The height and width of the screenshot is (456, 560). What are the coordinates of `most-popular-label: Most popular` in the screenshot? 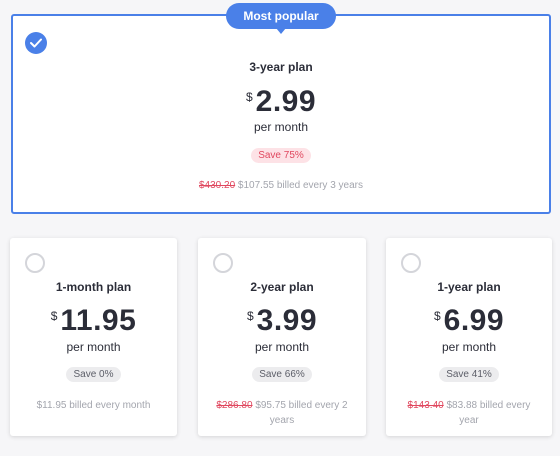 It's located at (281, 16).